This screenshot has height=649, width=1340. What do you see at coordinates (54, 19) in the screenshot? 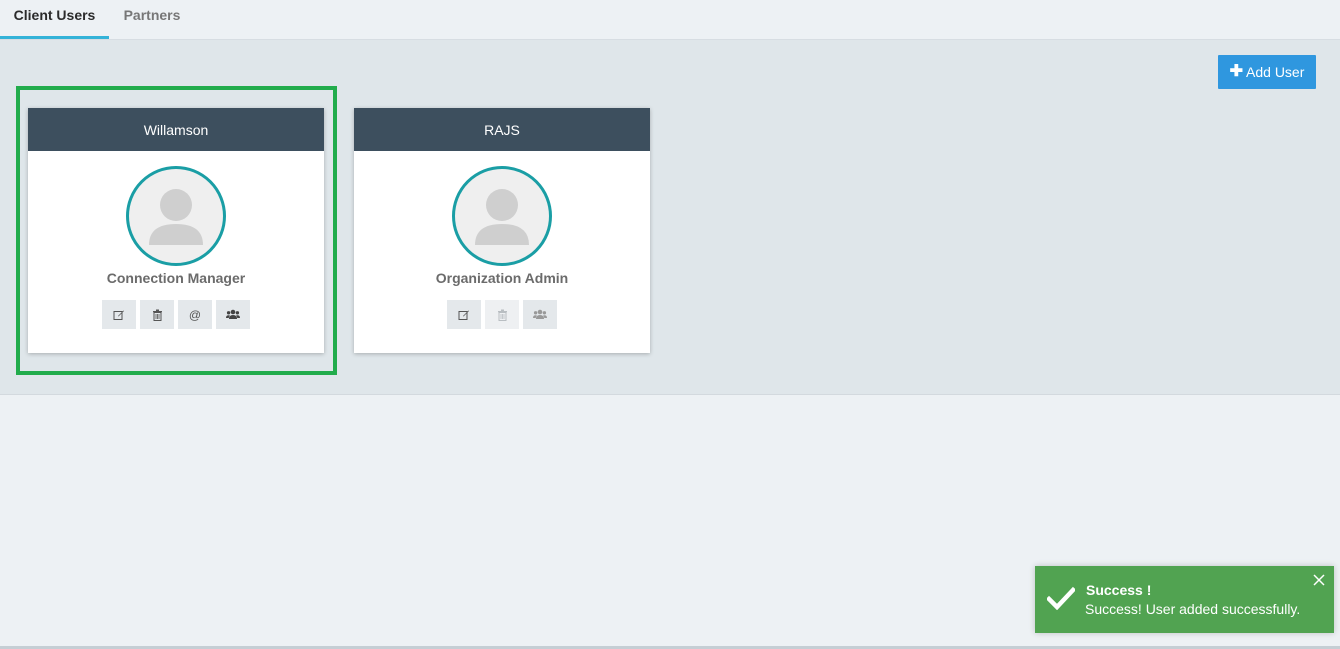
I see `tab-client-users: Client Users` at bounding box center [54, 19].